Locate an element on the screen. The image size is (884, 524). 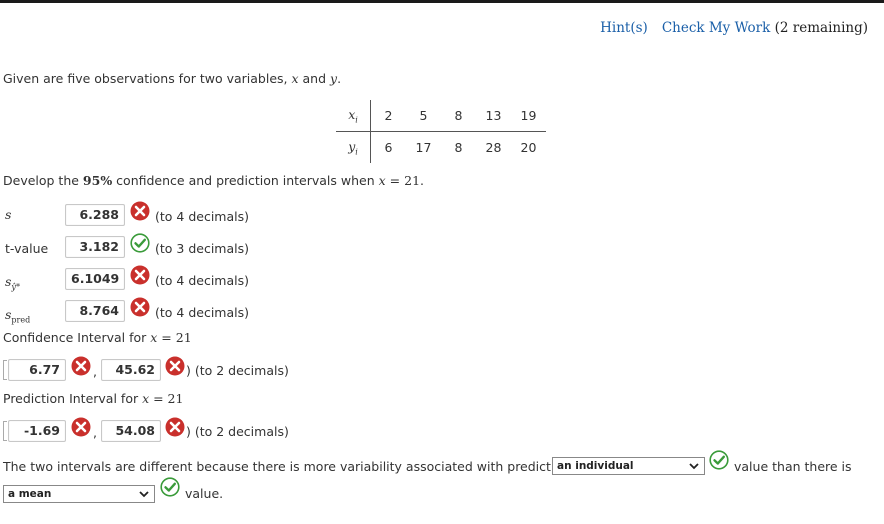
t-value-label: t-value is located at coordinates (27, 248).